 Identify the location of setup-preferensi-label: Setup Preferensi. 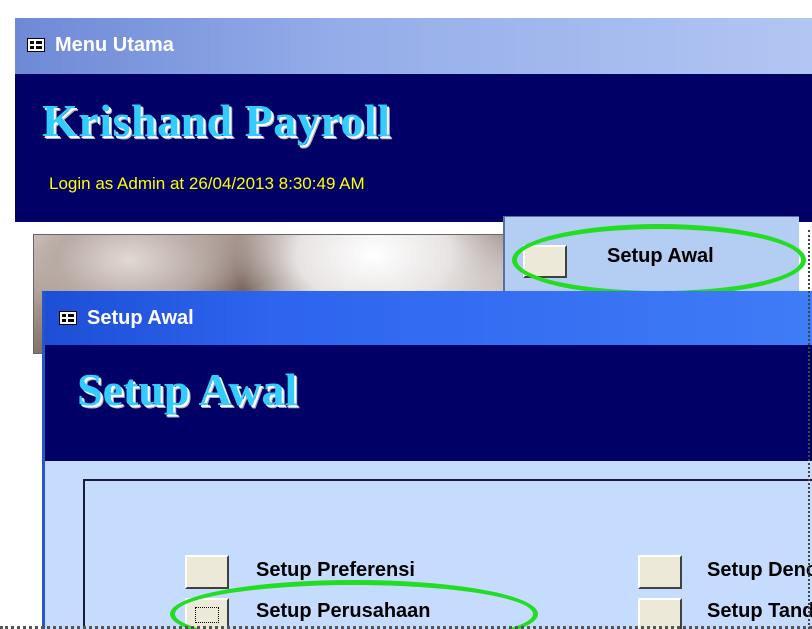
(335, 570).